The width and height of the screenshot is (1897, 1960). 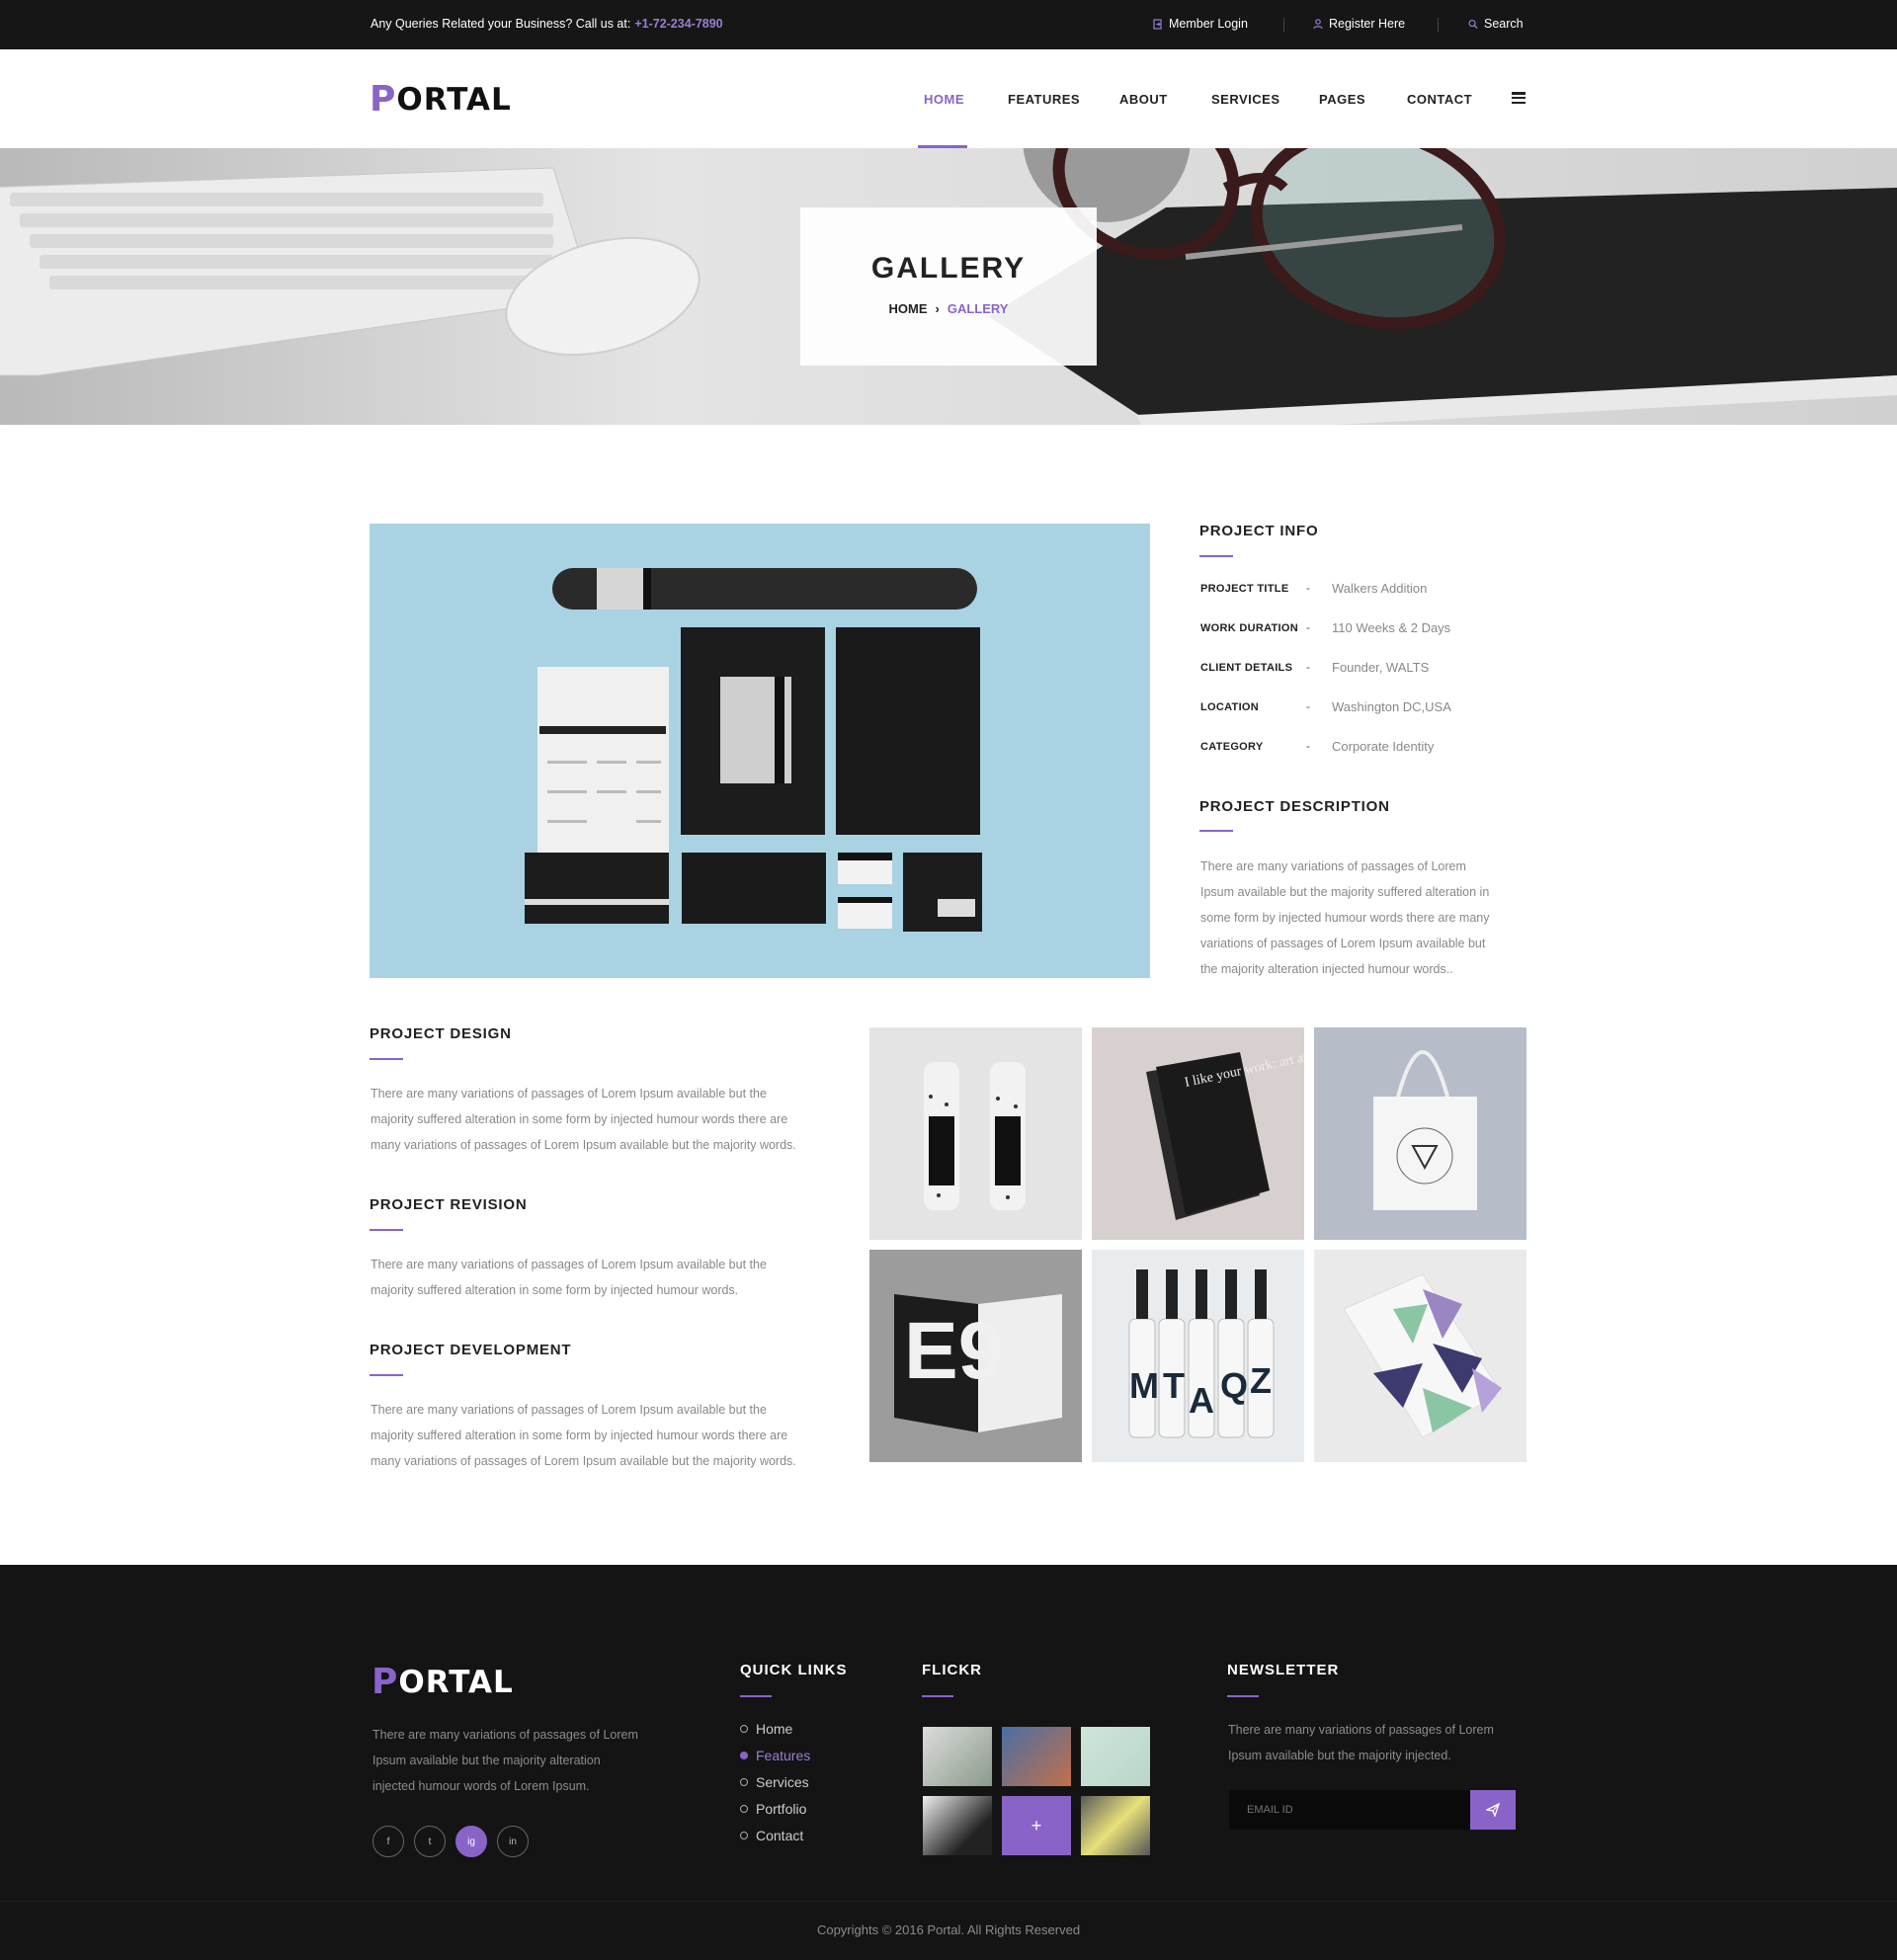 I want to click on info-label: LOCATION, so click(x=1230, y=707).